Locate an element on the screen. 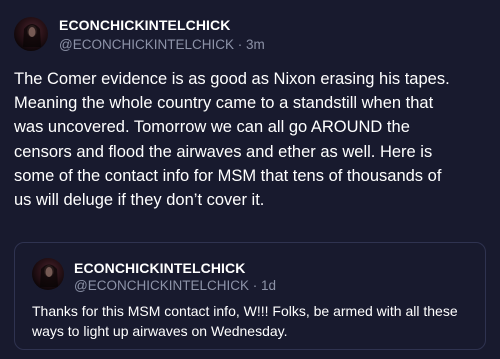 This screenshot has width=500, height=359. author-display-name: ECONCHICKINTELCHICK is located at coordinates (144, 25).